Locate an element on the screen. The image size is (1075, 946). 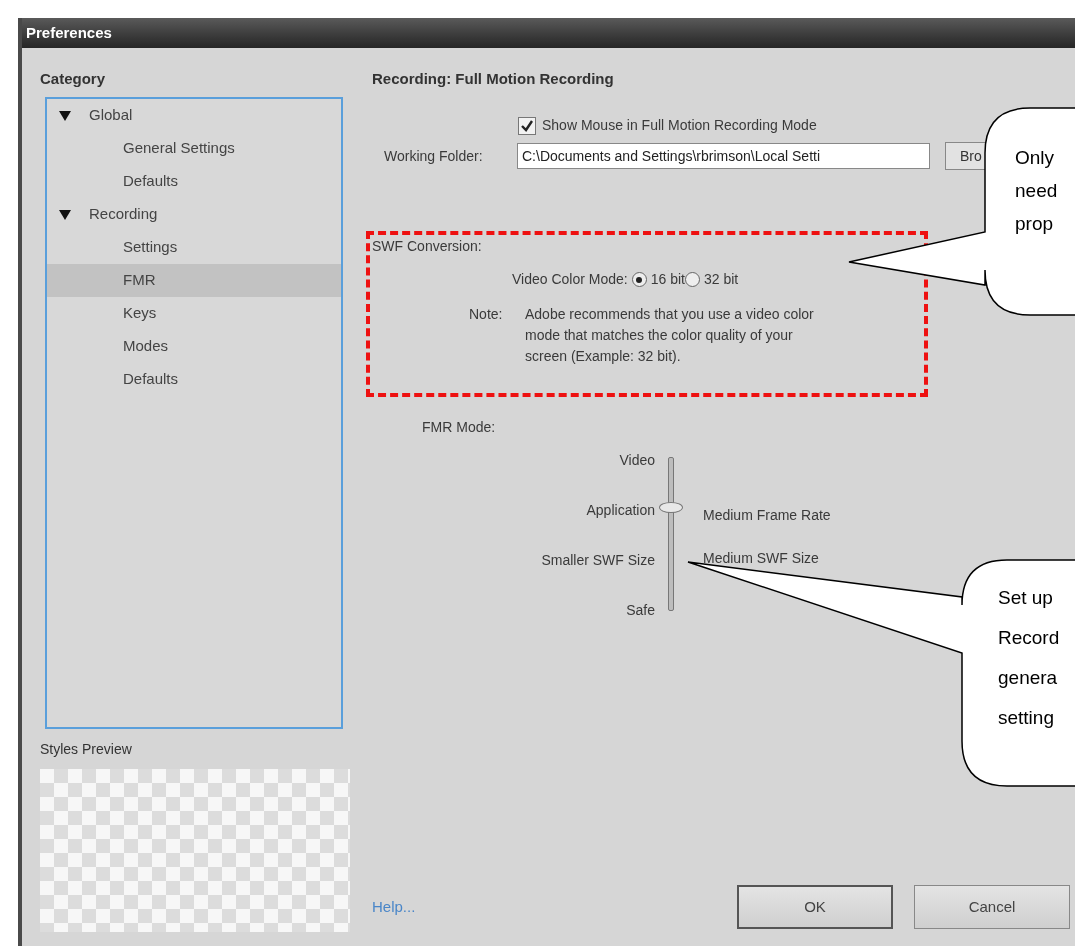
tree-item: FMR is located at coordinates (194, 280).